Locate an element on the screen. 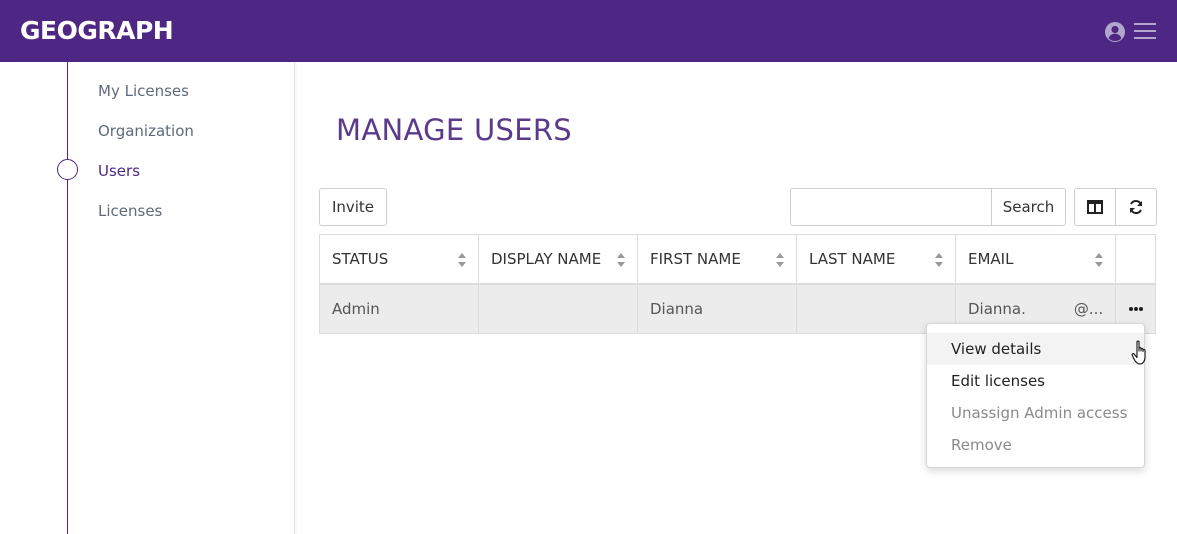 This screenshot has height=534, width=1177. refresh-button is located at coordinates (1136, 207).